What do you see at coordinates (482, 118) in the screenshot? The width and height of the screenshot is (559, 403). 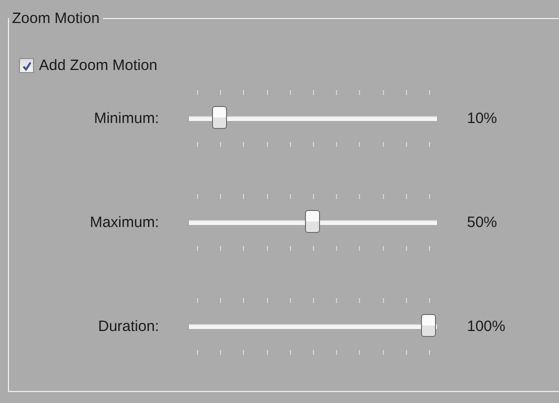 I see `slider-value: 10%` at bounding box center [482, 118].